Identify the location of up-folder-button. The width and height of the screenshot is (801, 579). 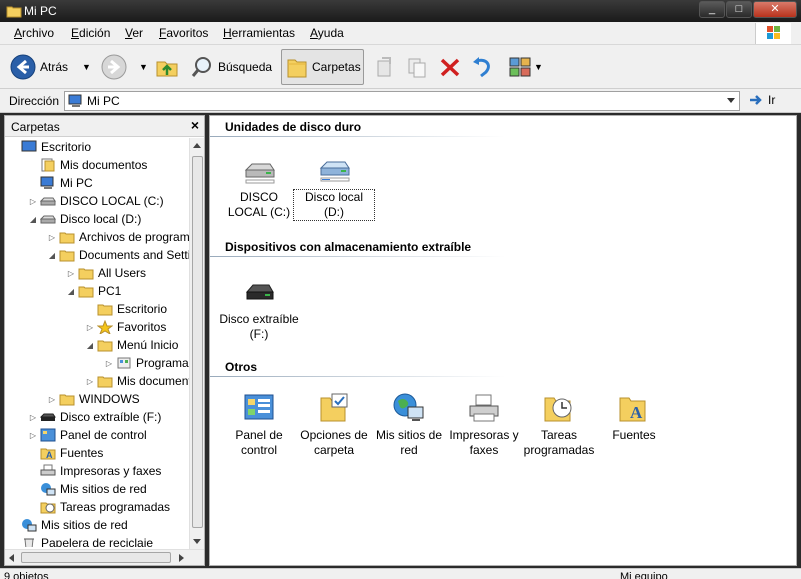
(167, 67).